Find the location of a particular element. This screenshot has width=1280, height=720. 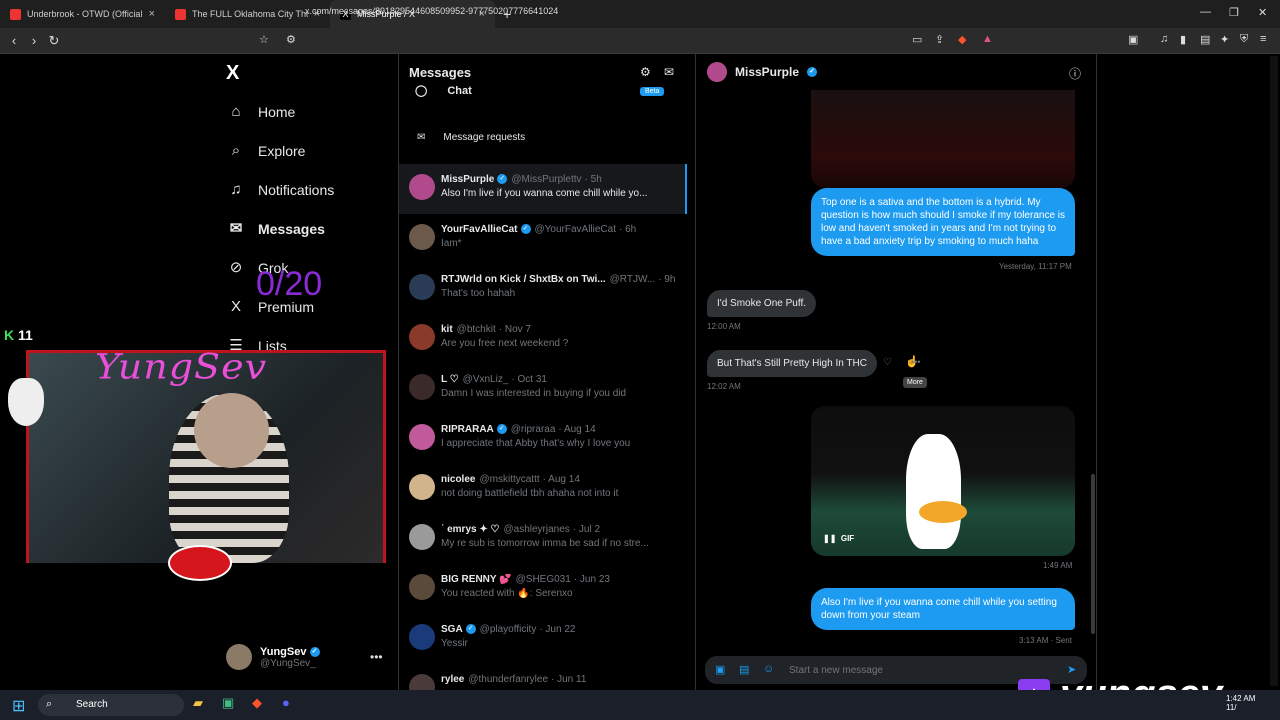

music-icon: ♫ is located at coordinates (1164, 39).